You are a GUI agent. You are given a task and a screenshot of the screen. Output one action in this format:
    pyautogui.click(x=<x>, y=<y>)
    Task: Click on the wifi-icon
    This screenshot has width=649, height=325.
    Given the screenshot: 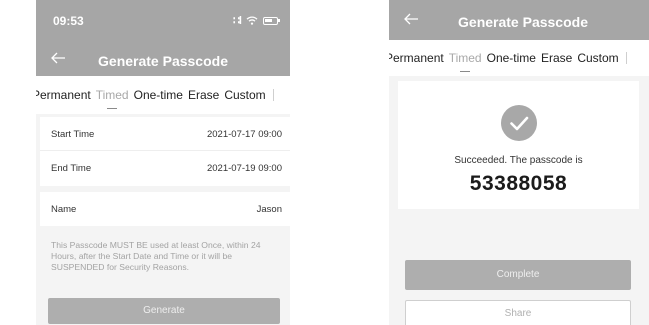 What is the action you would take?
    pyautogui.click(x=252, y=20)
    